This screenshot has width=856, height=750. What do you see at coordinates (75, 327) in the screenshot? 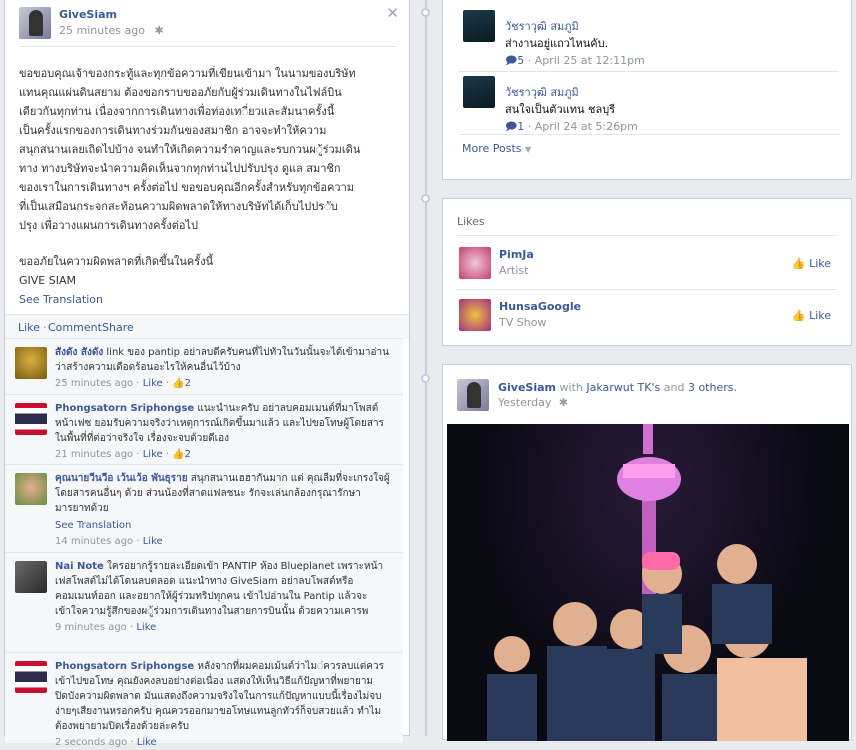
I see `comment-link: Comment` at bounding box center [75, 327].